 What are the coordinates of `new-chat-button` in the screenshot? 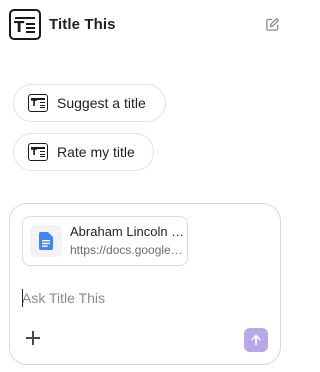 It's located at (272, 24).